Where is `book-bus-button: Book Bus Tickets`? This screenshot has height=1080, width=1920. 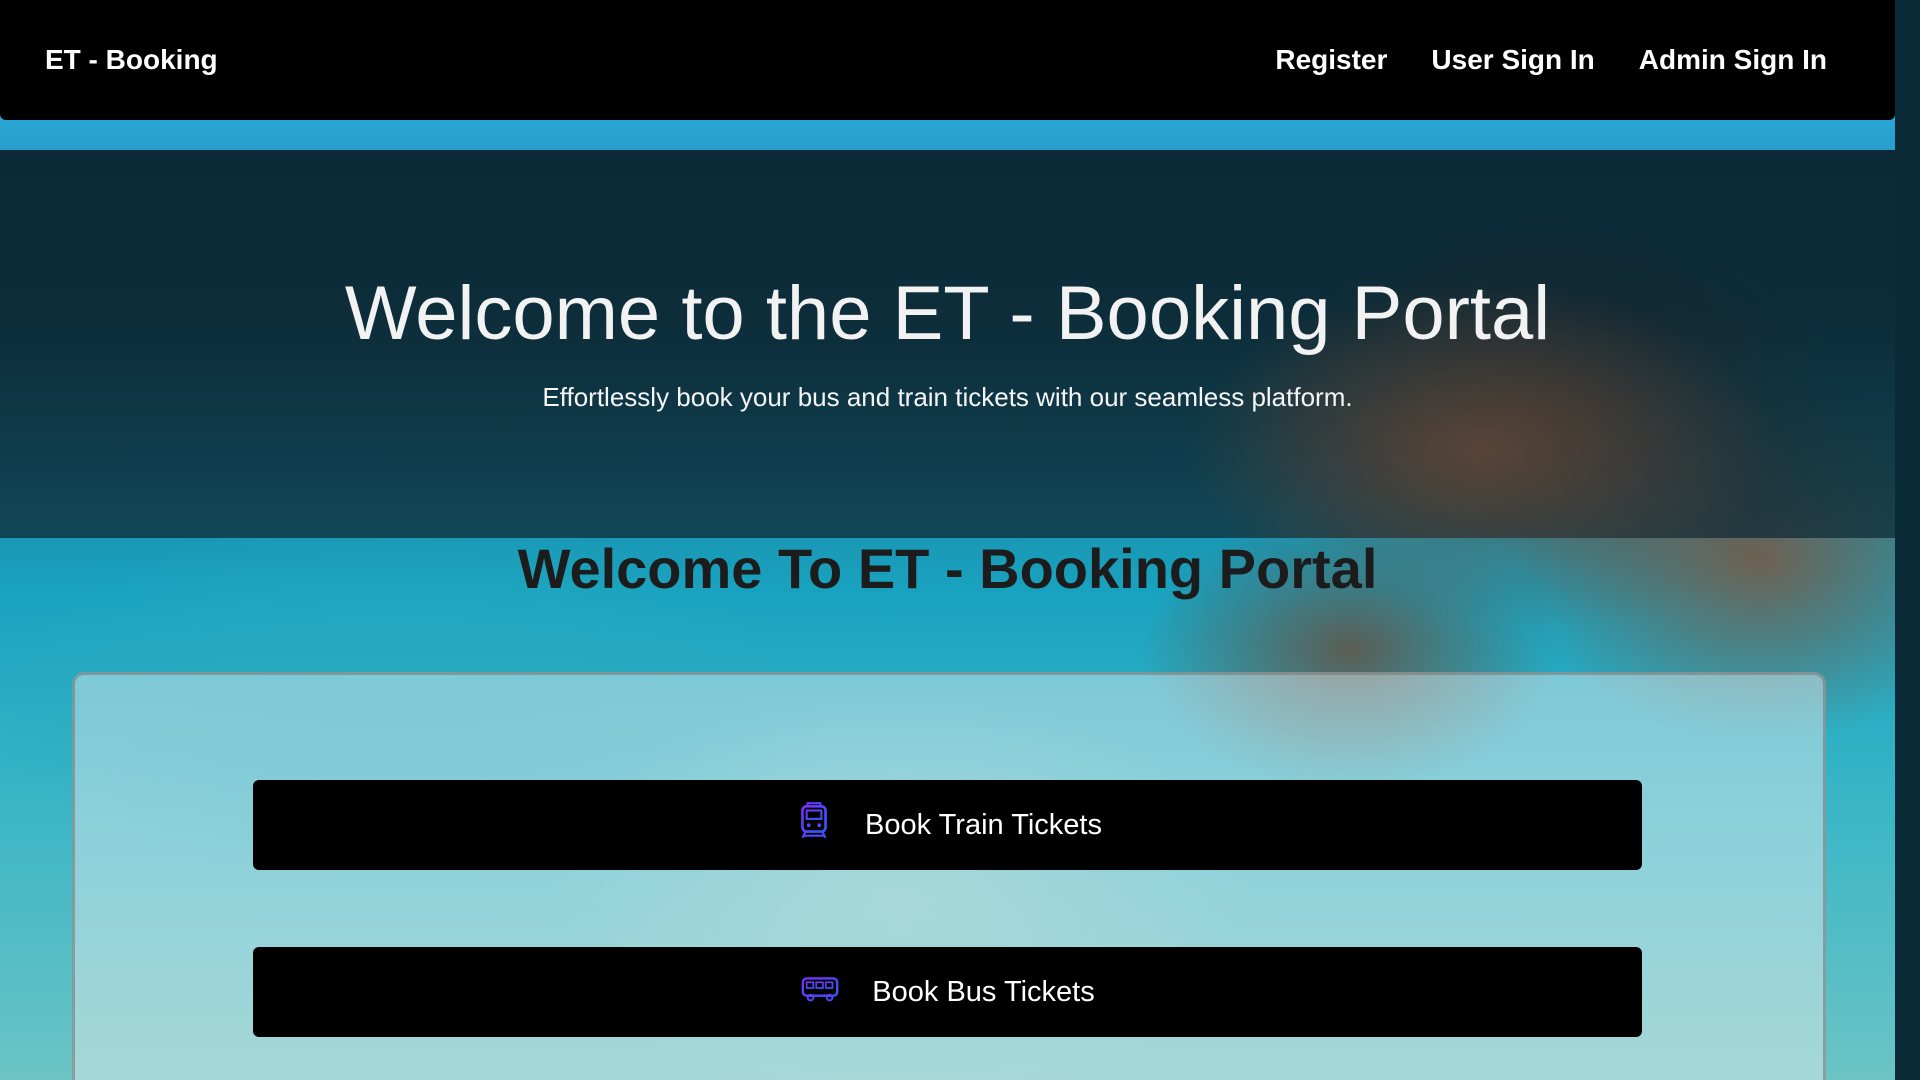
book-bus-button: Book Bus Tickets is located at coordinates (947, 992).